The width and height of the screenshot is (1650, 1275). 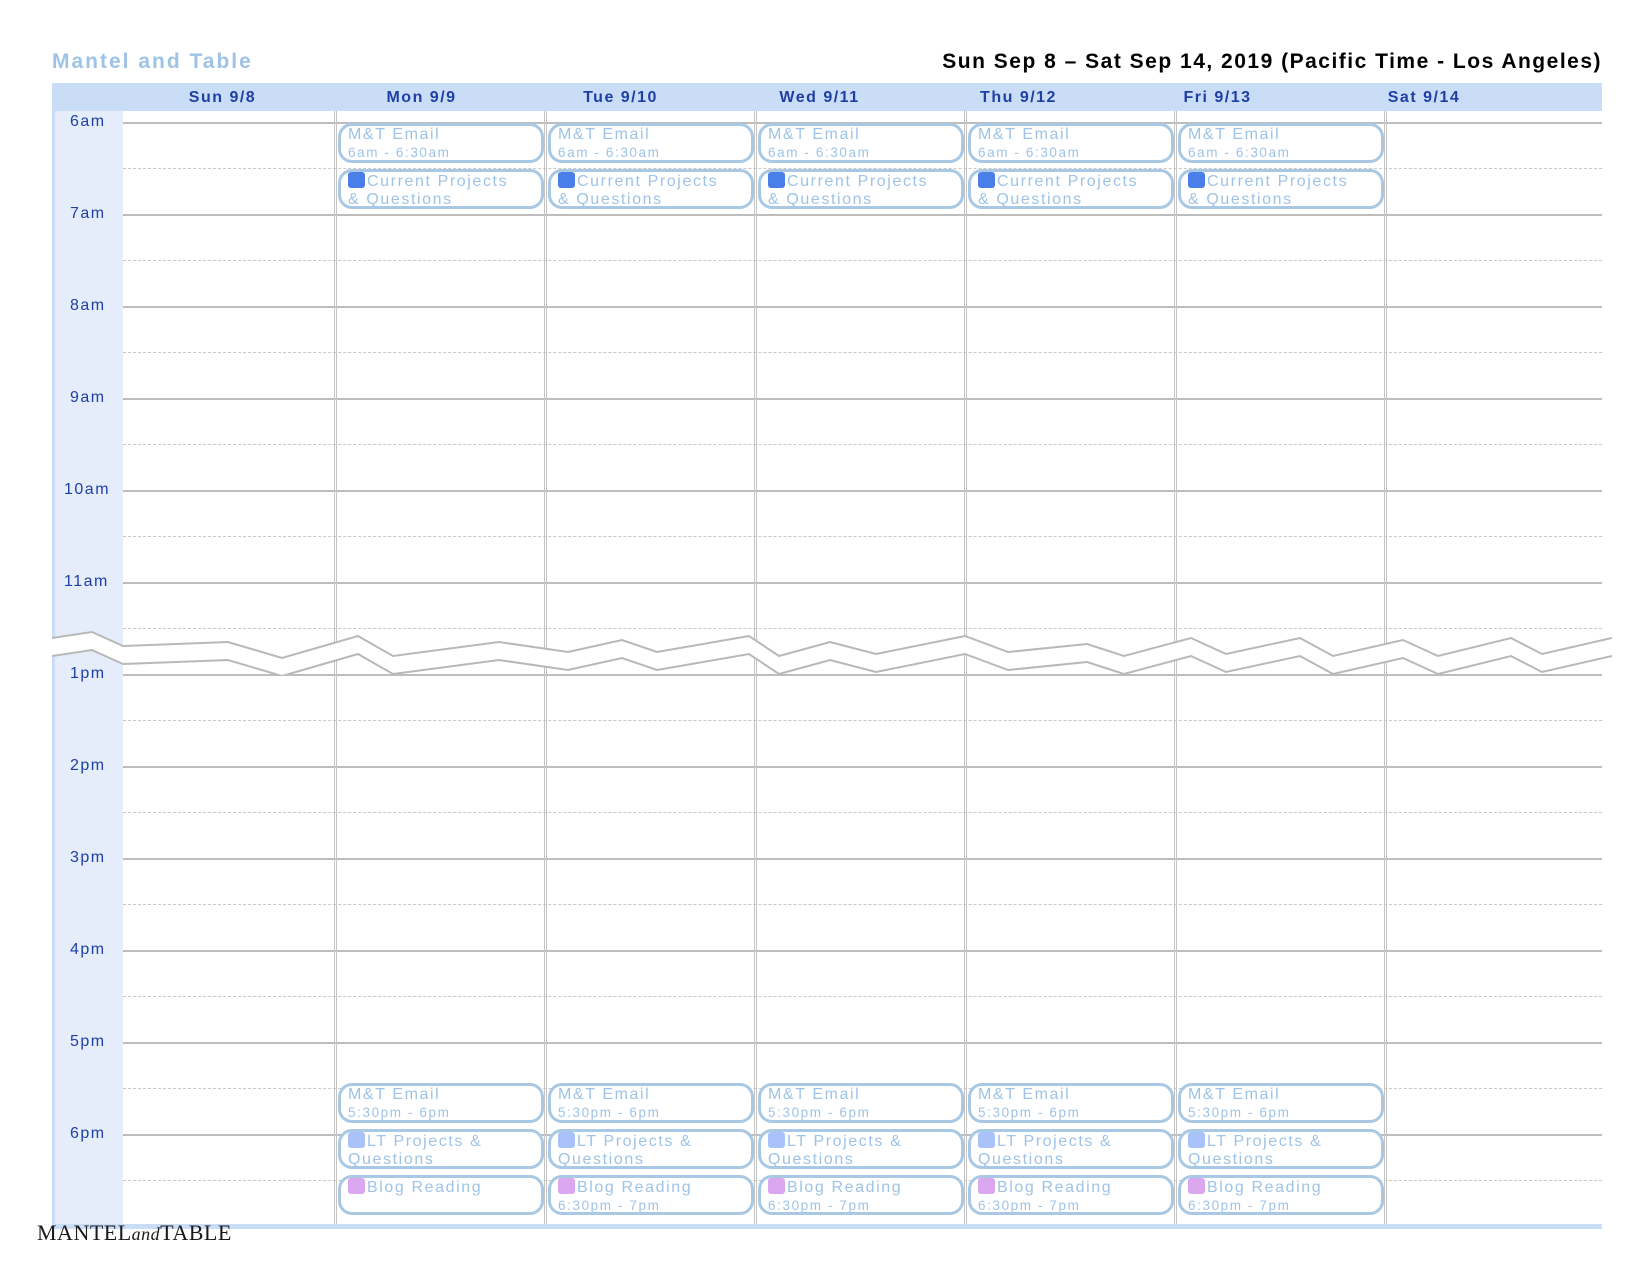 I want to click on event-mt-email-am-mon: M&T Email 6am - 6:30am, so click(x=441, y=143).